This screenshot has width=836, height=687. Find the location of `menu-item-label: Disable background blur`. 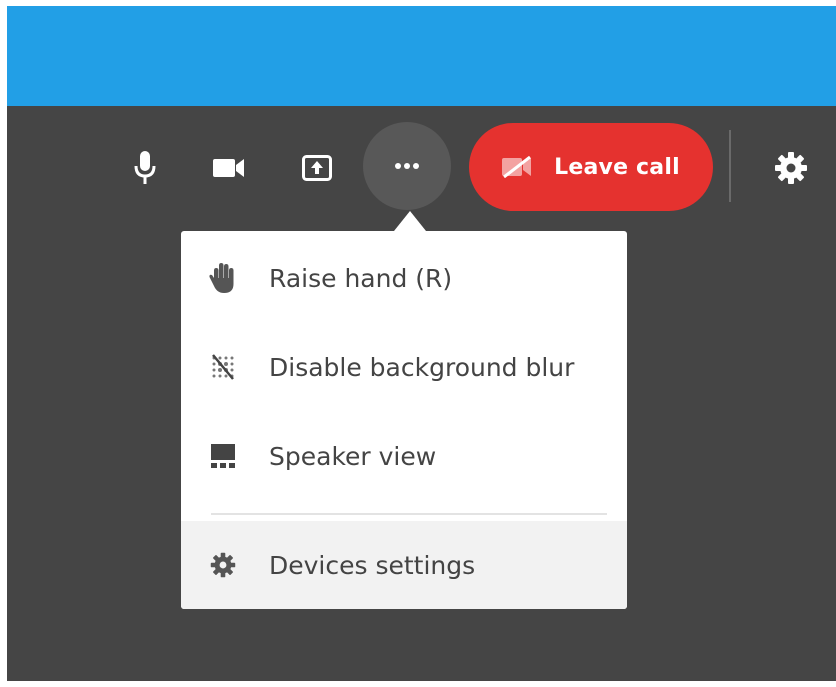

menu-item-label: Disable background blur is located at coordinates (422, 367).